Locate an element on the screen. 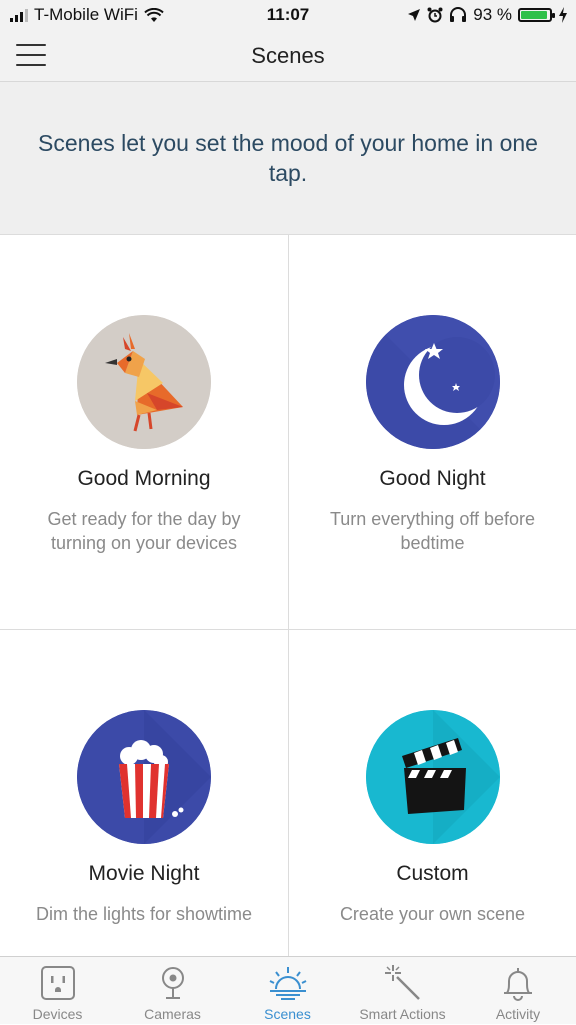 The width and height of the screenshot is (576, 1025). popcorn-icon is located at coordinates (144, 777).